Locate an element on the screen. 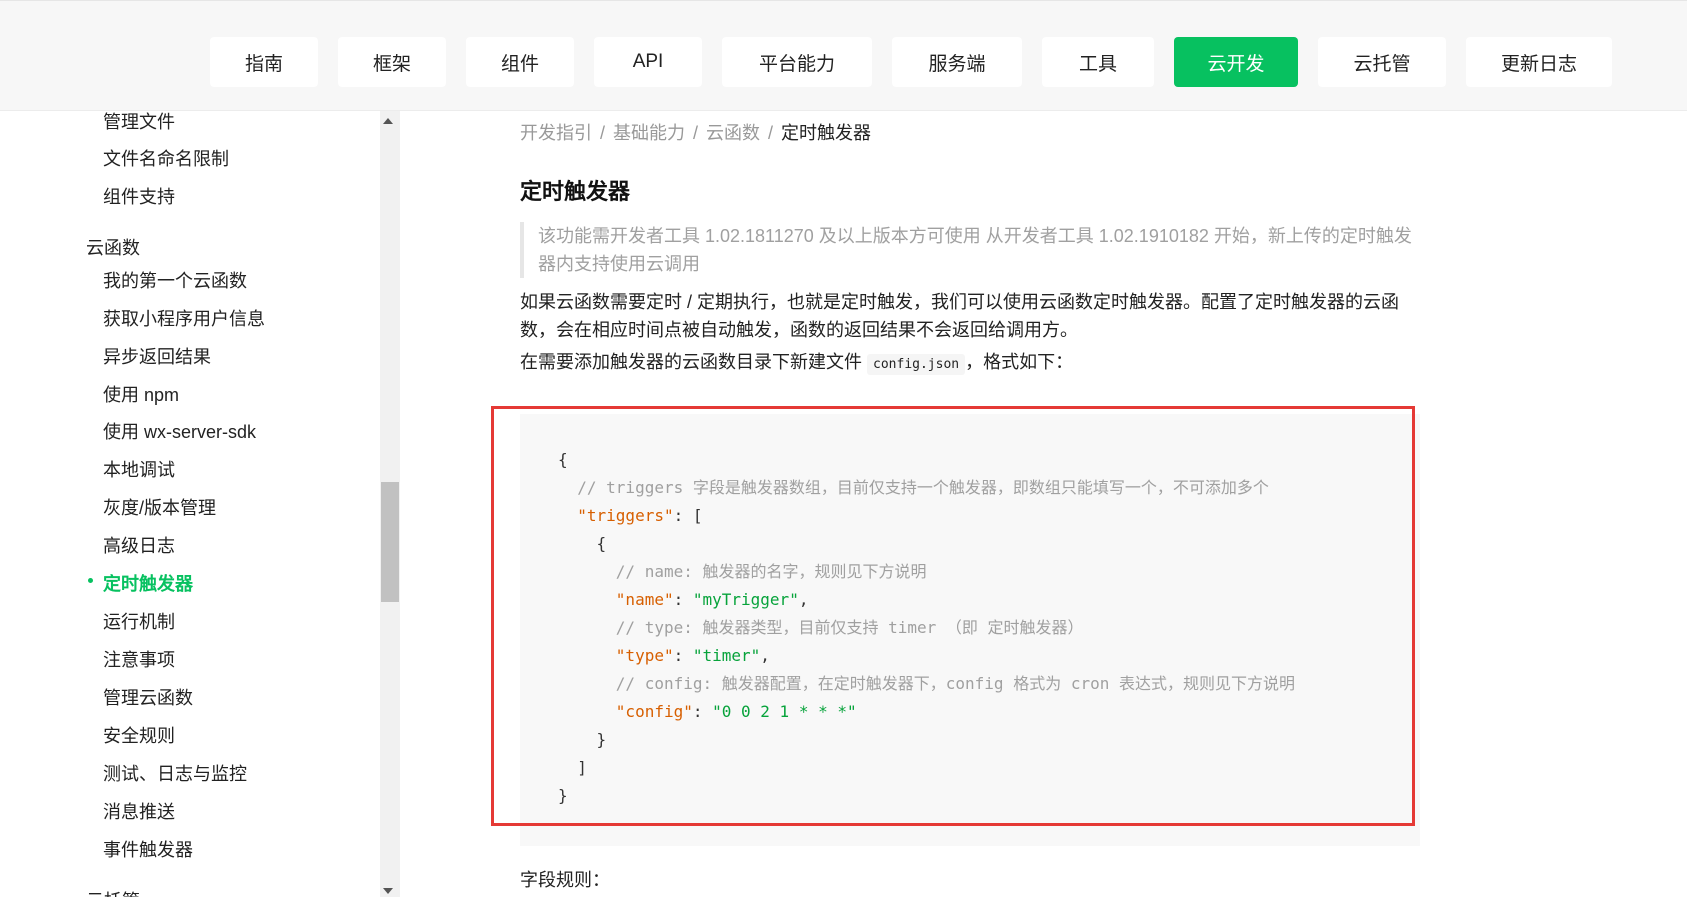 The width and height of the screenshot is (1687, 897). sidebar-item-user-info: 获取小程序用户信息 is located at coordinates (184, 318).